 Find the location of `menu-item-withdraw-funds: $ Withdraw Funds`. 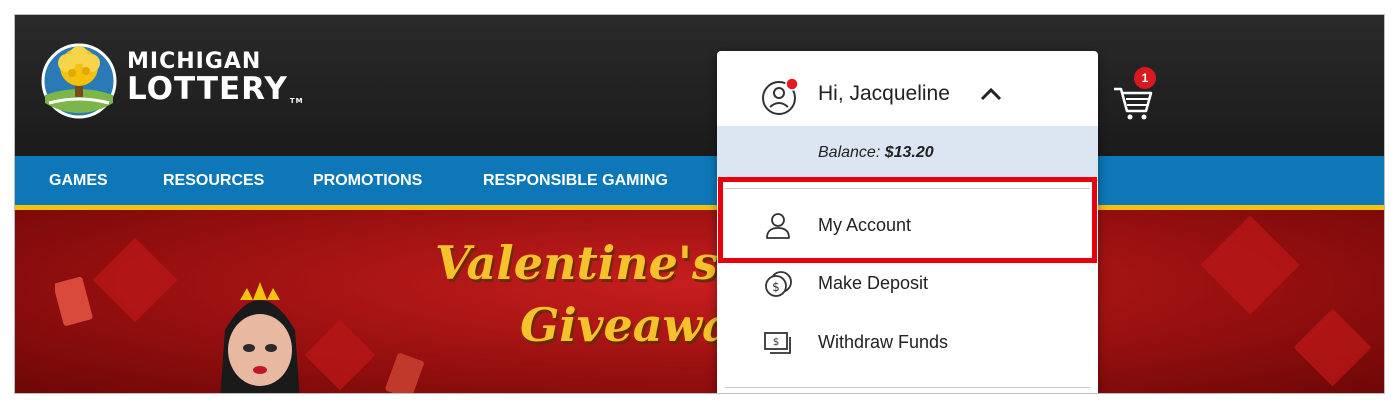

menu-item-withdraw-funds: $ Withdraw Funds is located at coordinates (907, 342).